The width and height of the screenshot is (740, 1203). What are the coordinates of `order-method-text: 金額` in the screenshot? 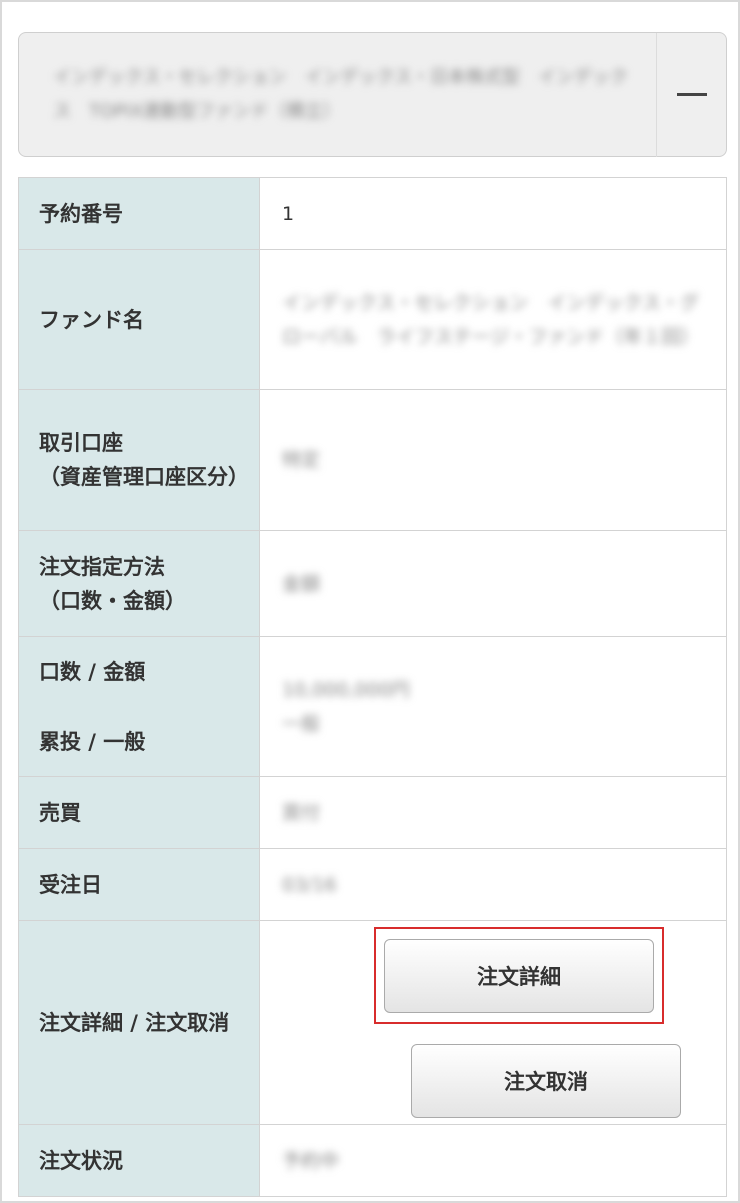 It's located at (301, 583).